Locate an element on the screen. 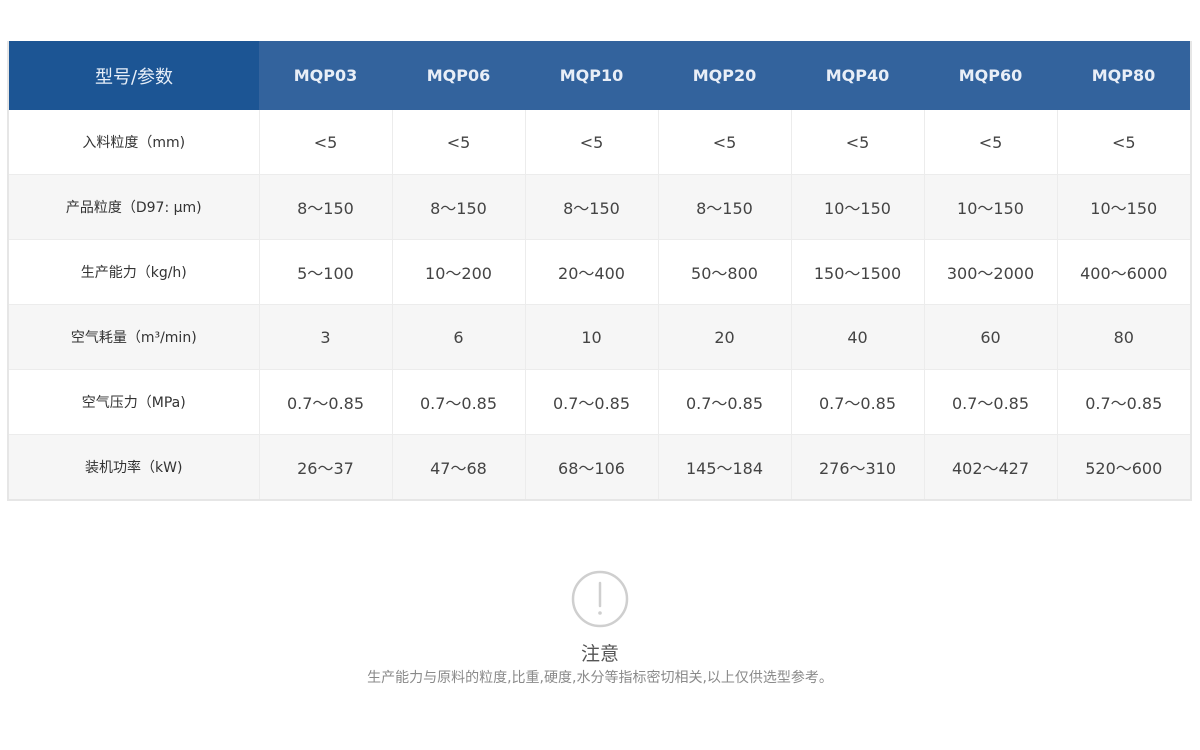 The image size is (1200, 750). table-cell: 20 is located at coordinates (725, 337).